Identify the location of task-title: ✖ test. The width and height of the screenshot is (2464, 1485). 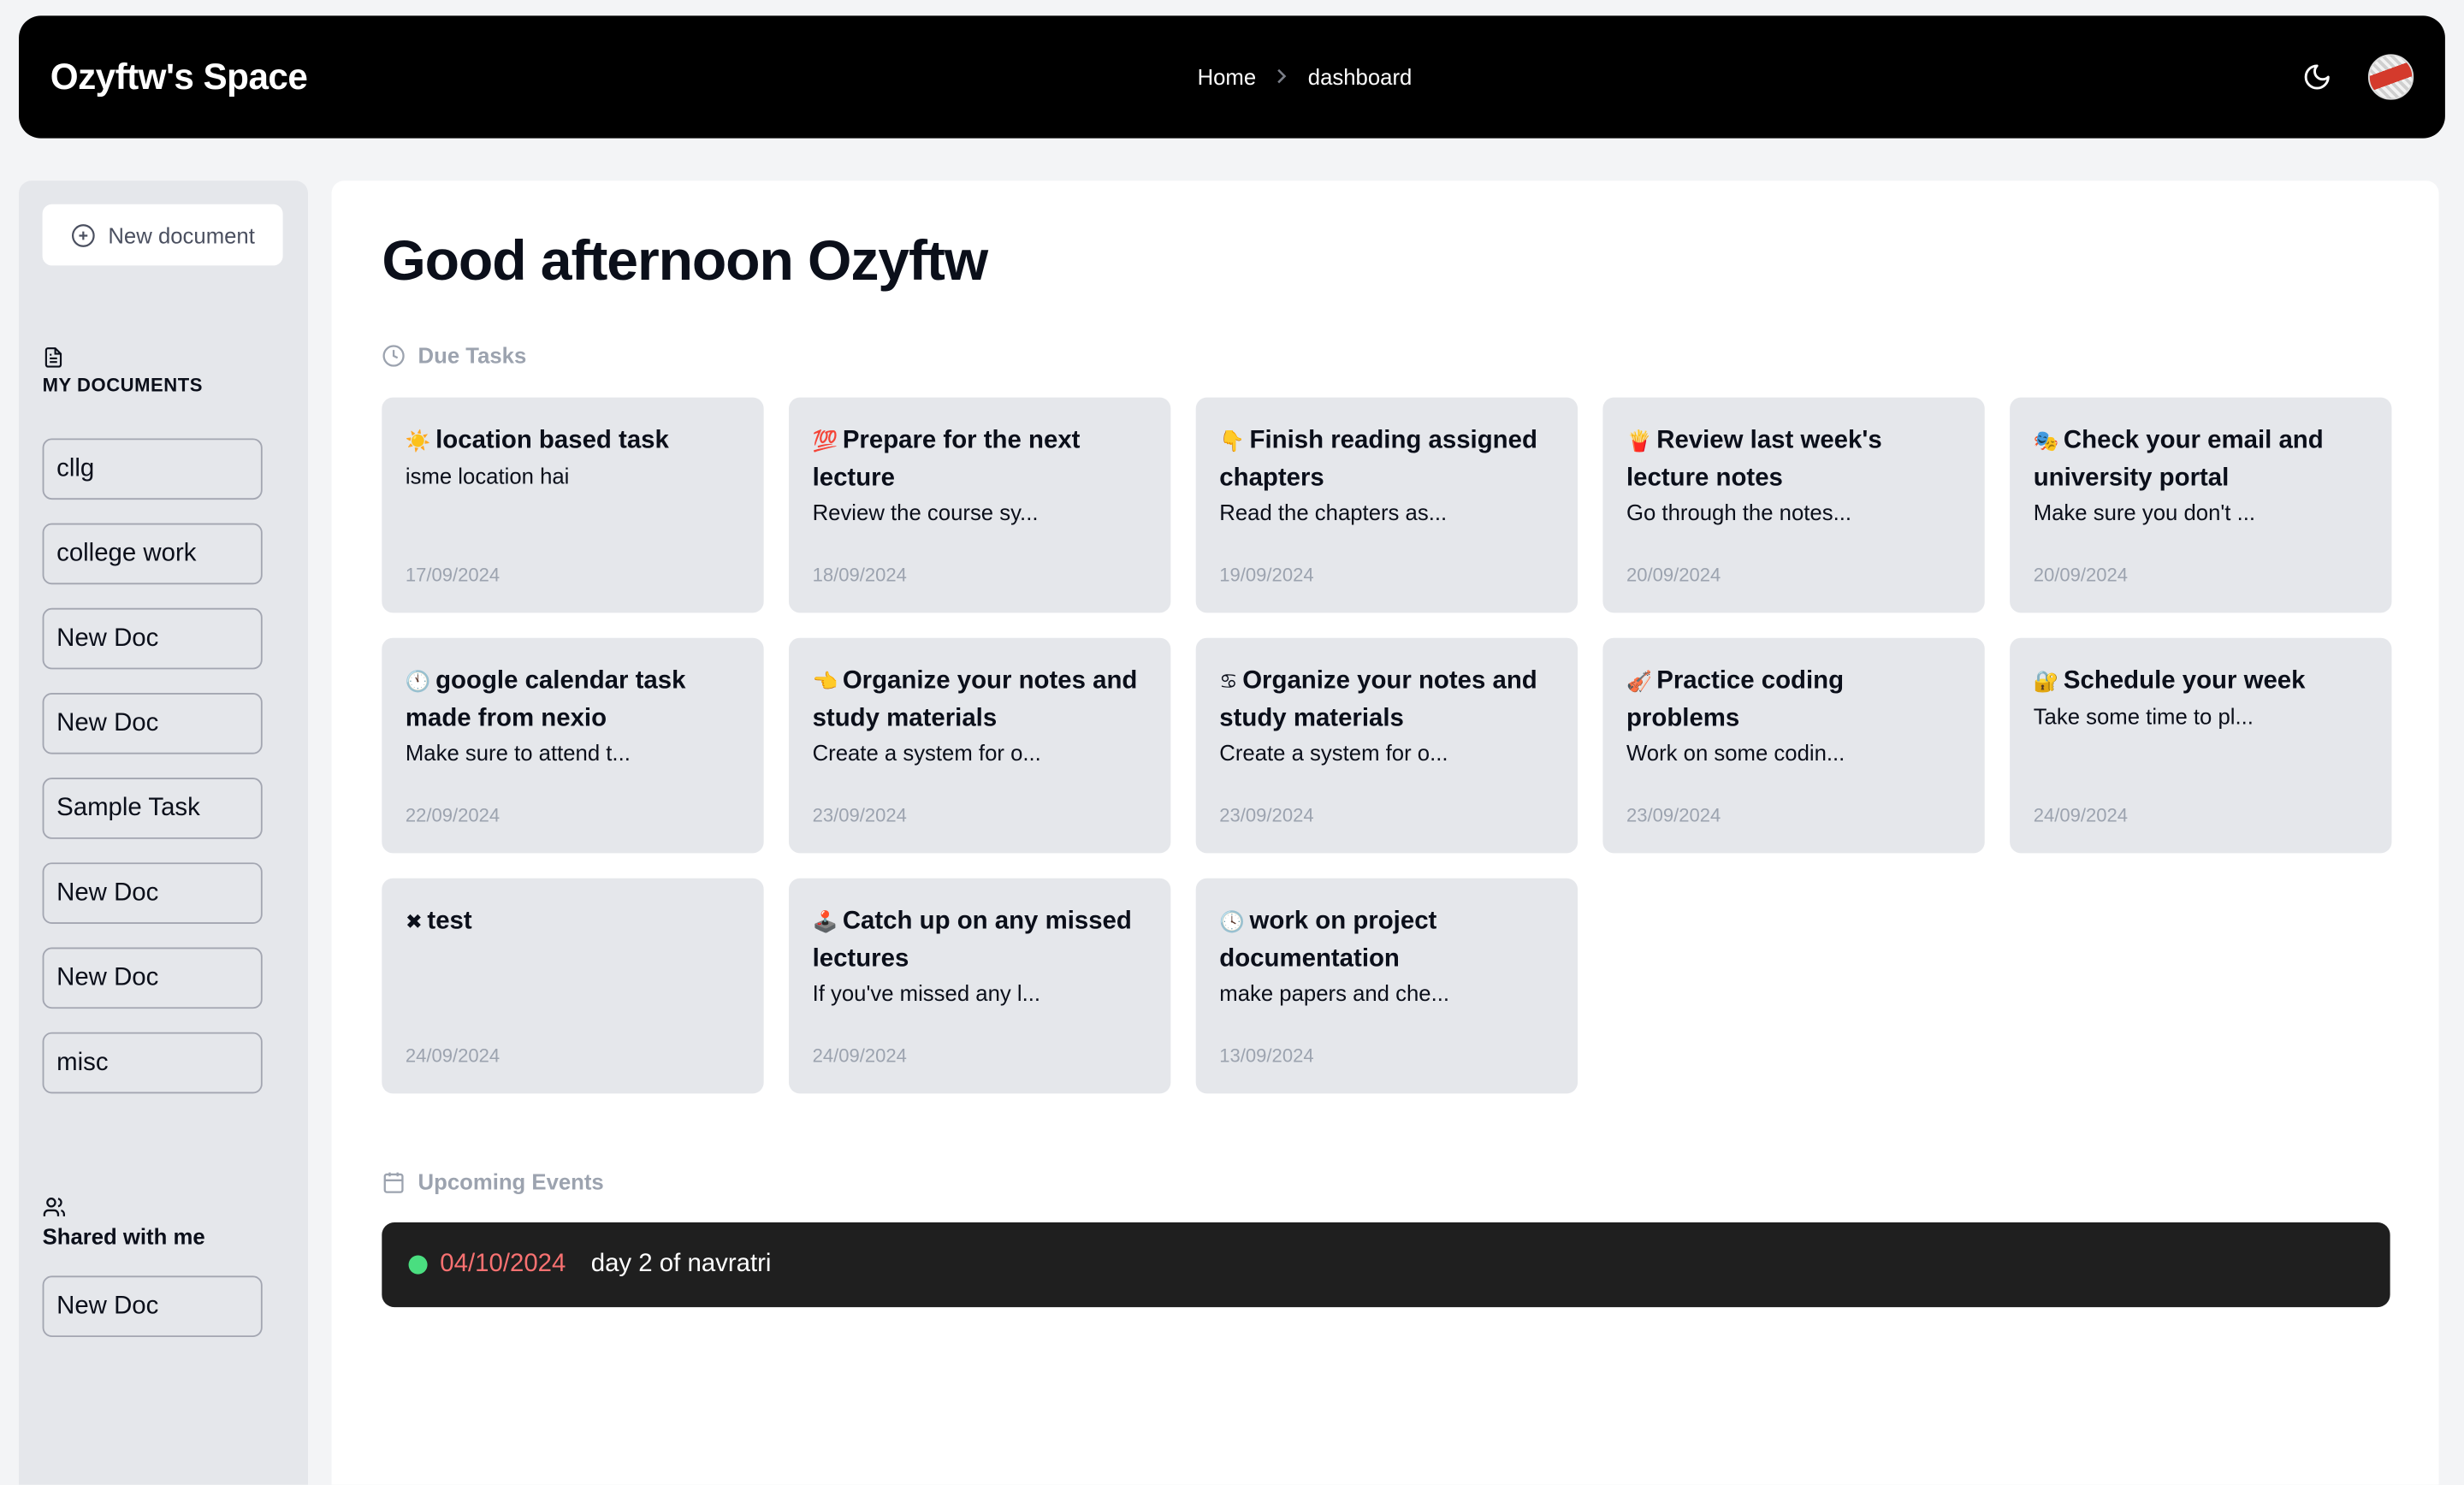
(573, 921).